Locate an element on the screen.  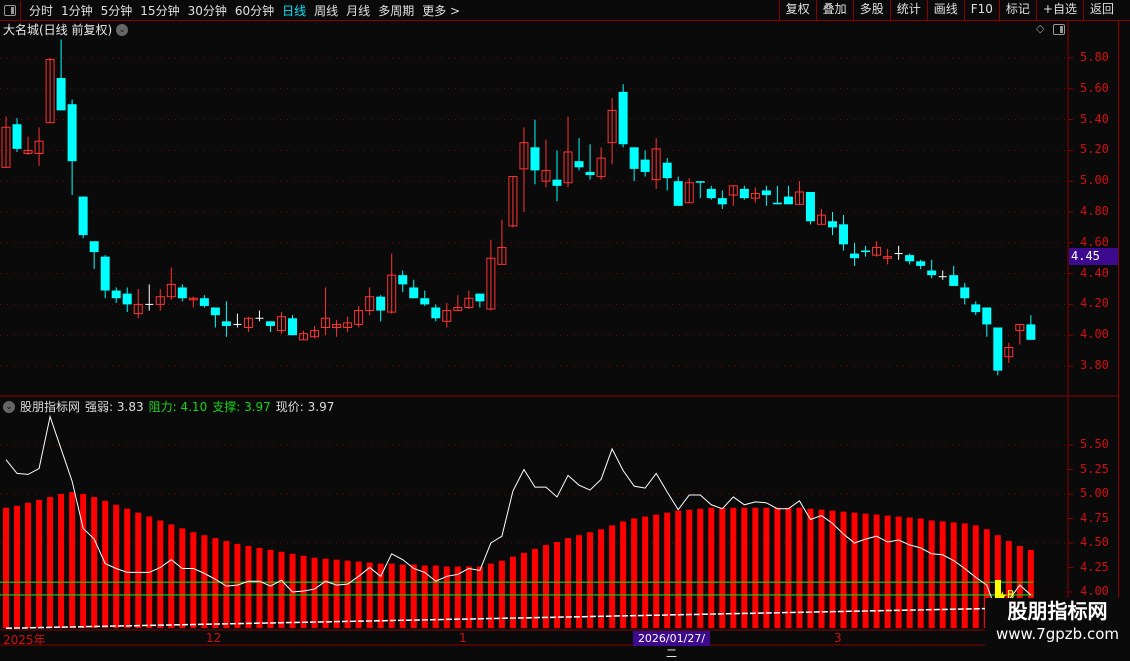
period-tab-9: 多周期 is located at coordinates (396, 10).